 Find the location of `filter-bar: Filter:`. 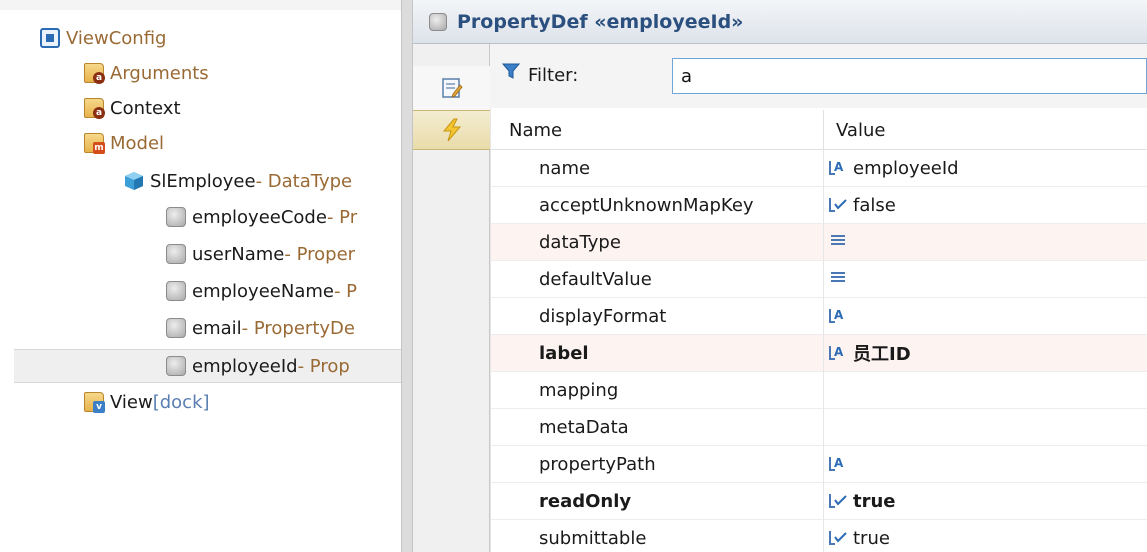

filter-bar: Filter: is located at coordinates (818, 76).